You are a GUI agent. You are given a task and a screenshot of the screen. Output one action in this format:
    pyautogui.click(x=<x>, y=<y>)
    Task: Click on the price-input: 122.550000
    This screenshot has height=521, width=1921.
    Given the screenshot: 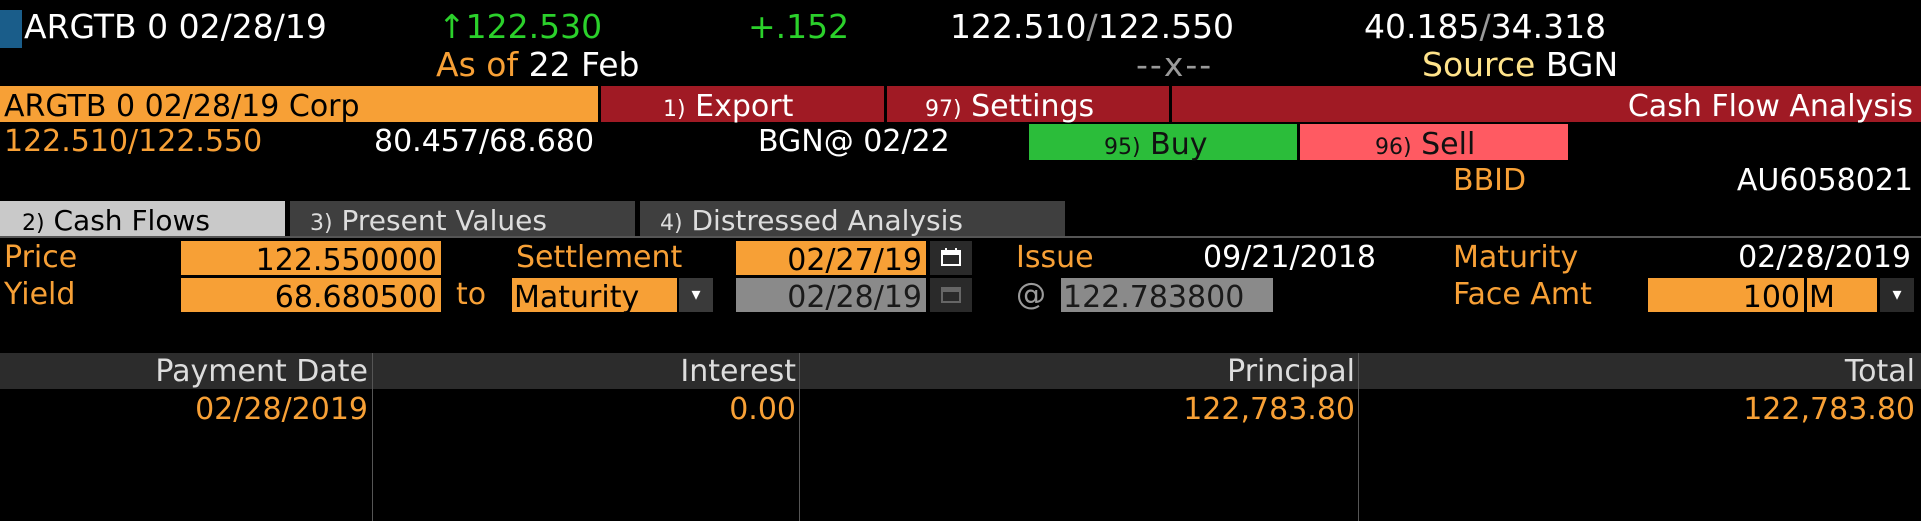 What is the action you would take?
    pyautogui.click(x=311, y=259)
    